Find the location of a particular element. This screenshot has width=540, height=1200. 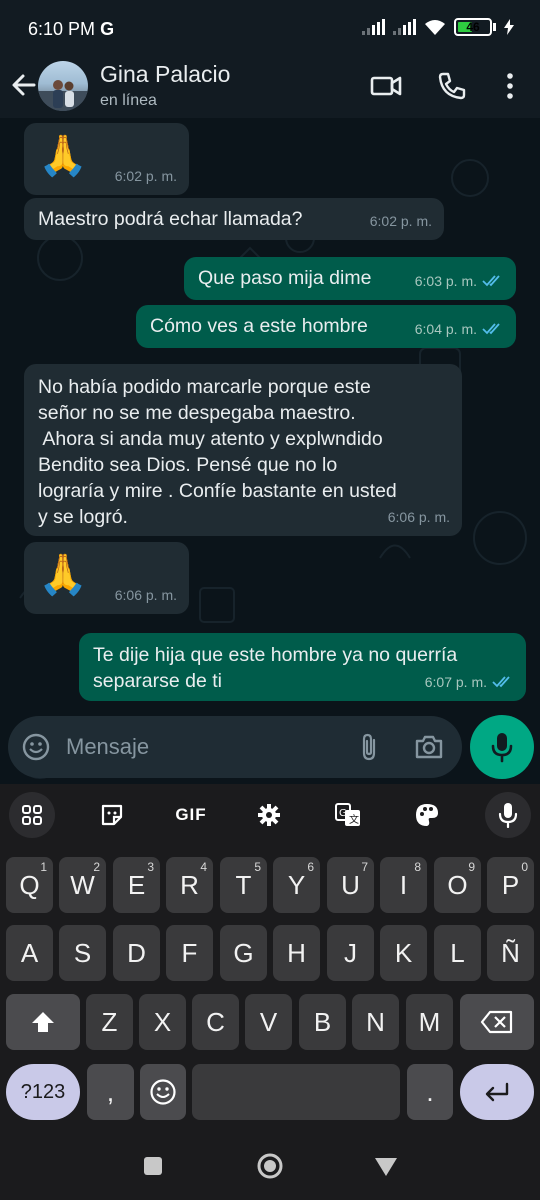

key-enye: Ñ is located at coordinates (510, 953).